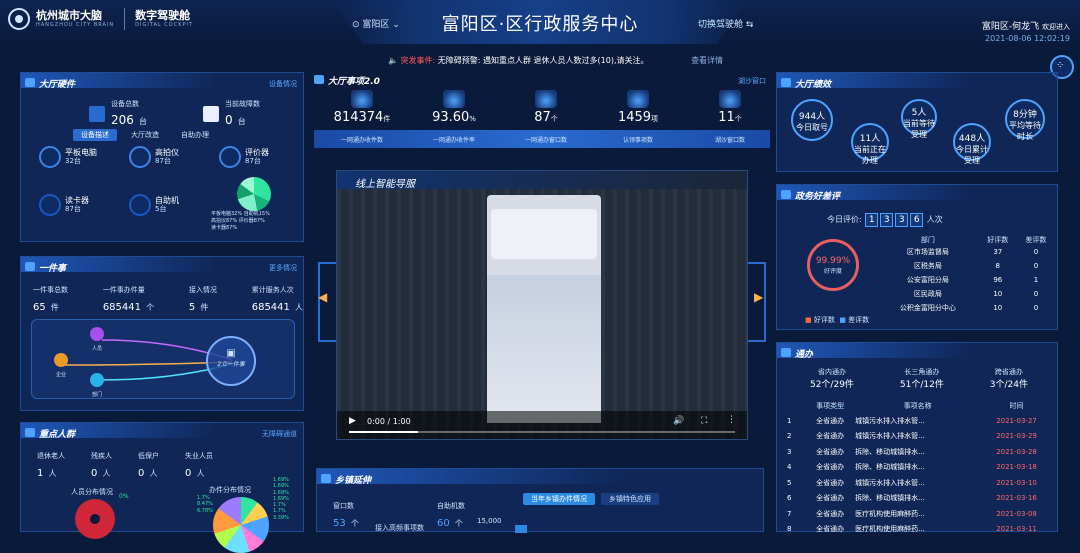  Describe the element at coordinates (920, 530) in the screenshot. I see `table-row: 8 全省通办 医疗机构使用麻醉药... 2021-03-11` at that location.